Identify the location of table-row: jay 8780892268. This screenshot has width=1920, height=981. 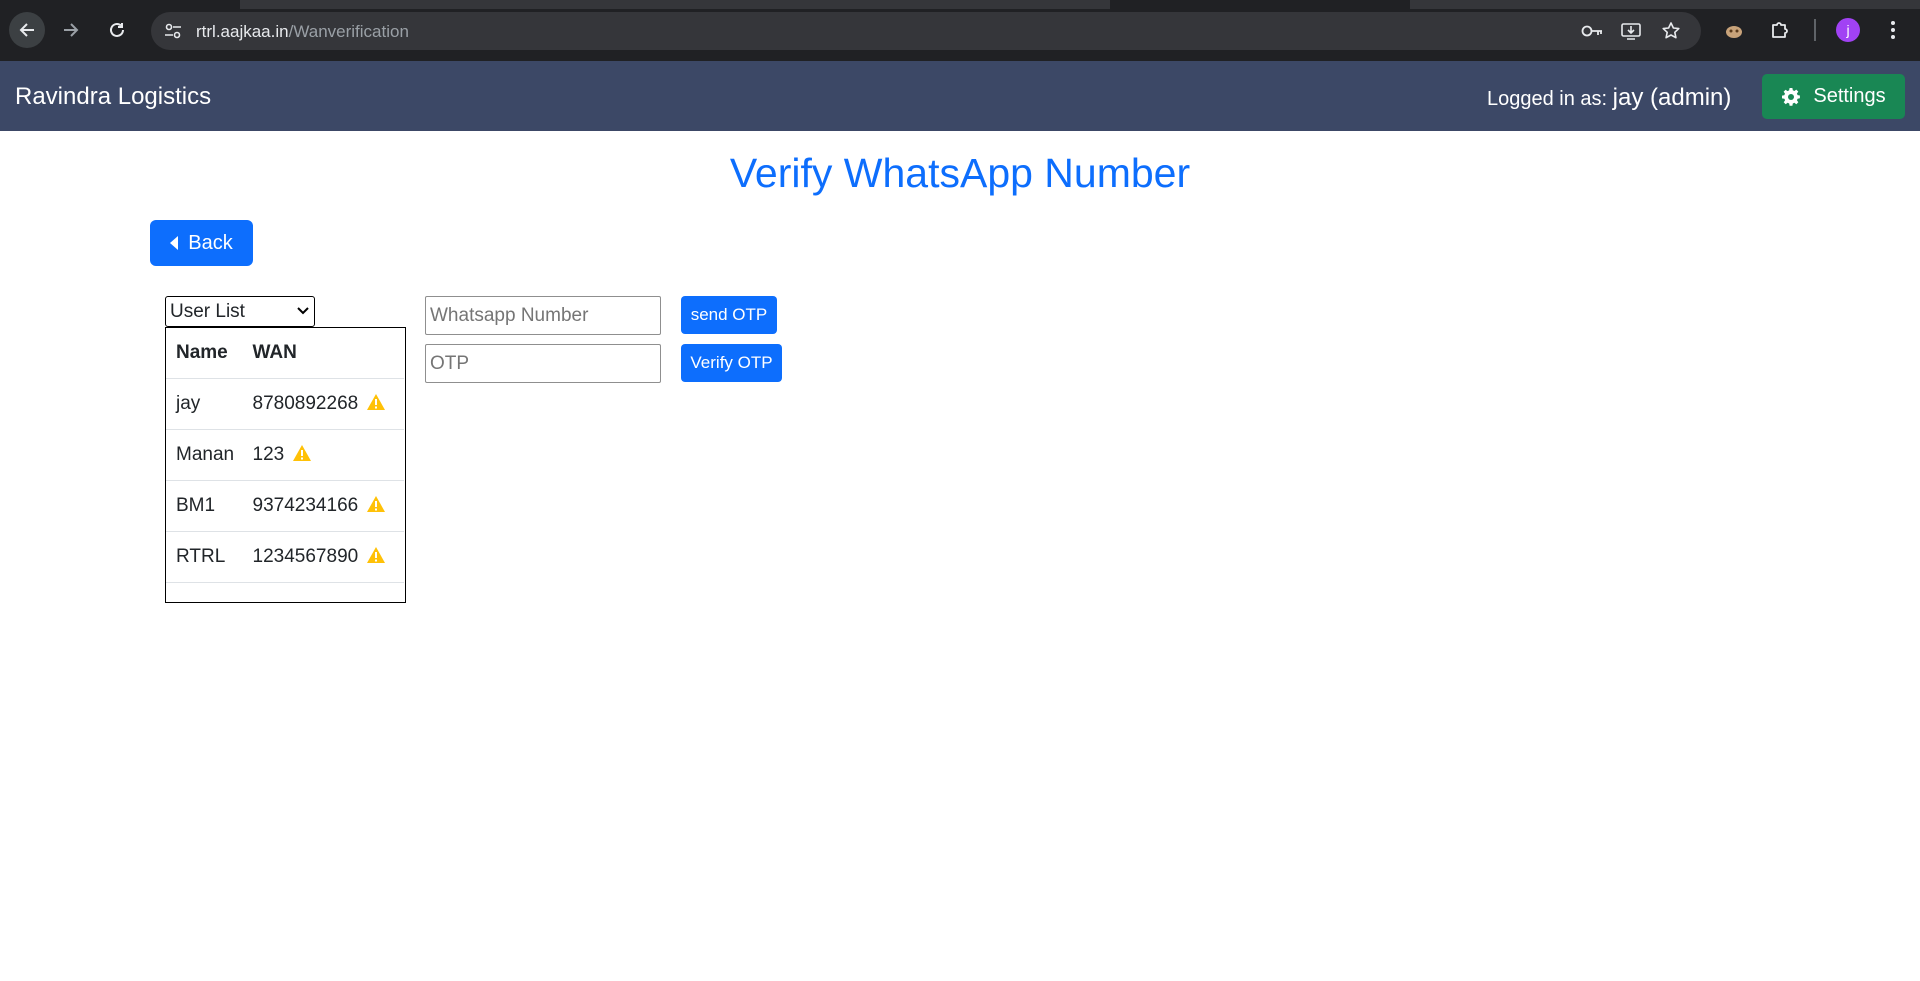
(285, 404).